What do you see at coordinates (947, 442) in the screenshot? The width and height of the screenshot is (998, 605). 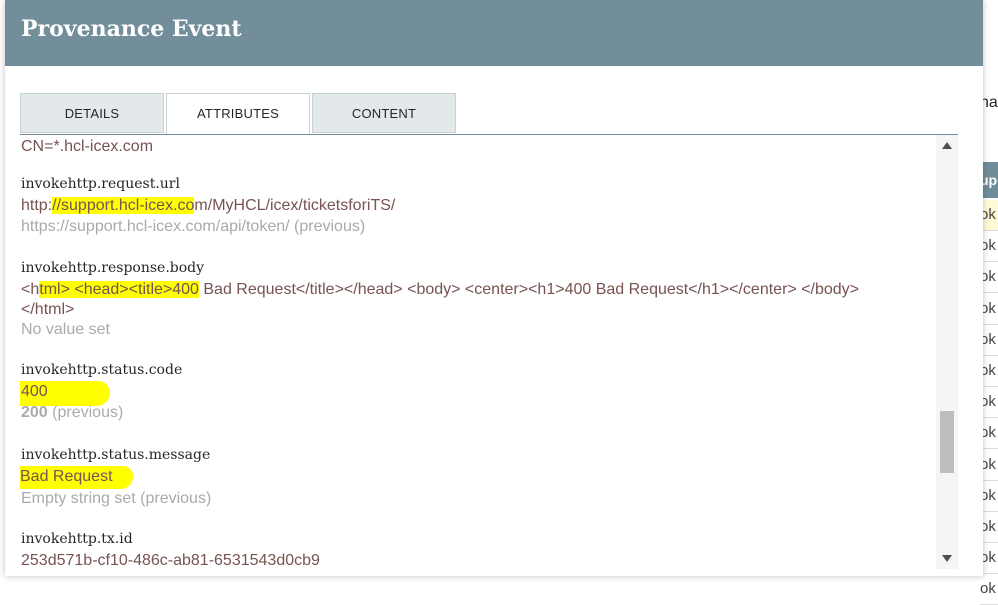 I see `scrollbar-thumb` at bounding box center [947, 442].